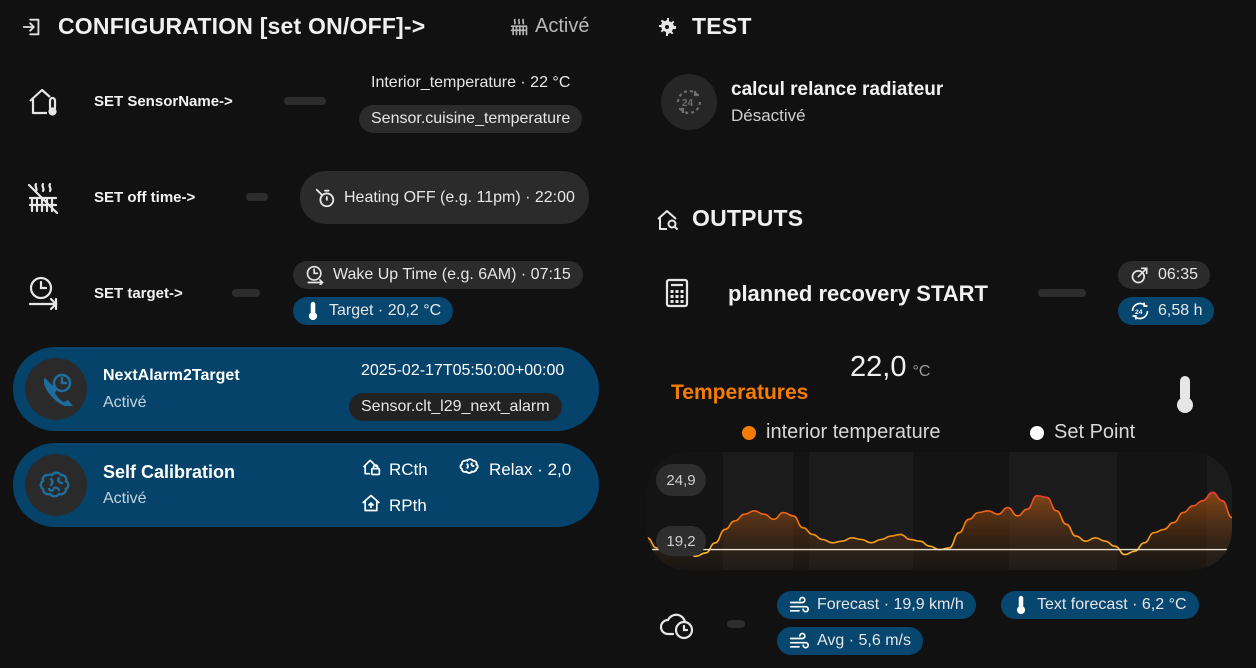  Describe the element at coordinates (1037, 432) in the screenshot. I see `legend-dot-setpoint` at that location.